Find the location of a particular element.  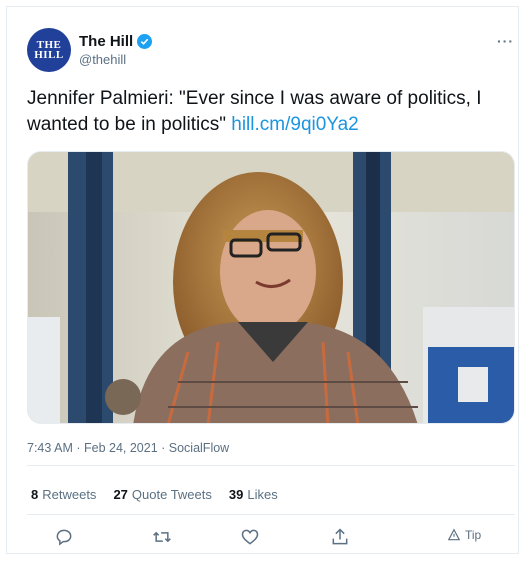

reply-icon is located at coordinates (64, 537).